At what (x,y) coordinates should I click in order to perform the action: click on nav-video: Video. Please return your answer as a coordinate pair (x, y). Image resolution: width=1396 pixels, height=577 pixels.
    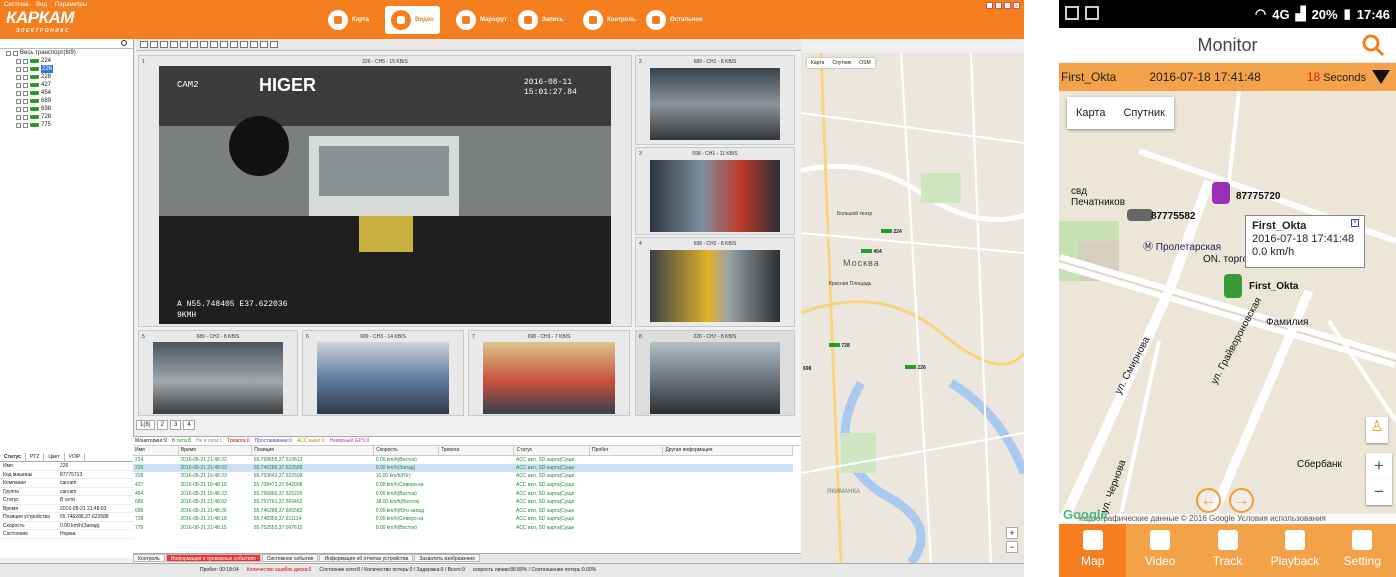
    Looking at the image, I should click on (1159, 550).